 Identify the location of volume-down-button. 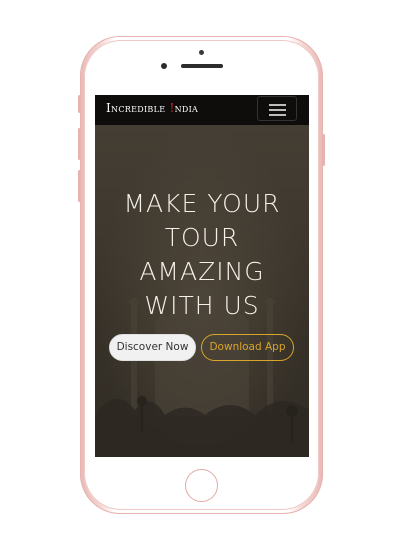
(79, 186).